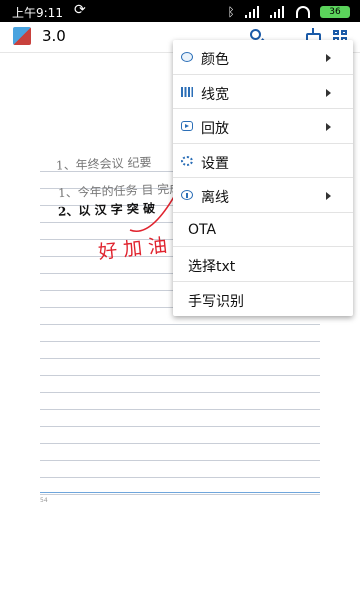 The image size is (360, 600). What do you see at coordinates (263, 195) in the screenshot?
I see `menu-item-offline: 离线` at bounding box center [263, 195].